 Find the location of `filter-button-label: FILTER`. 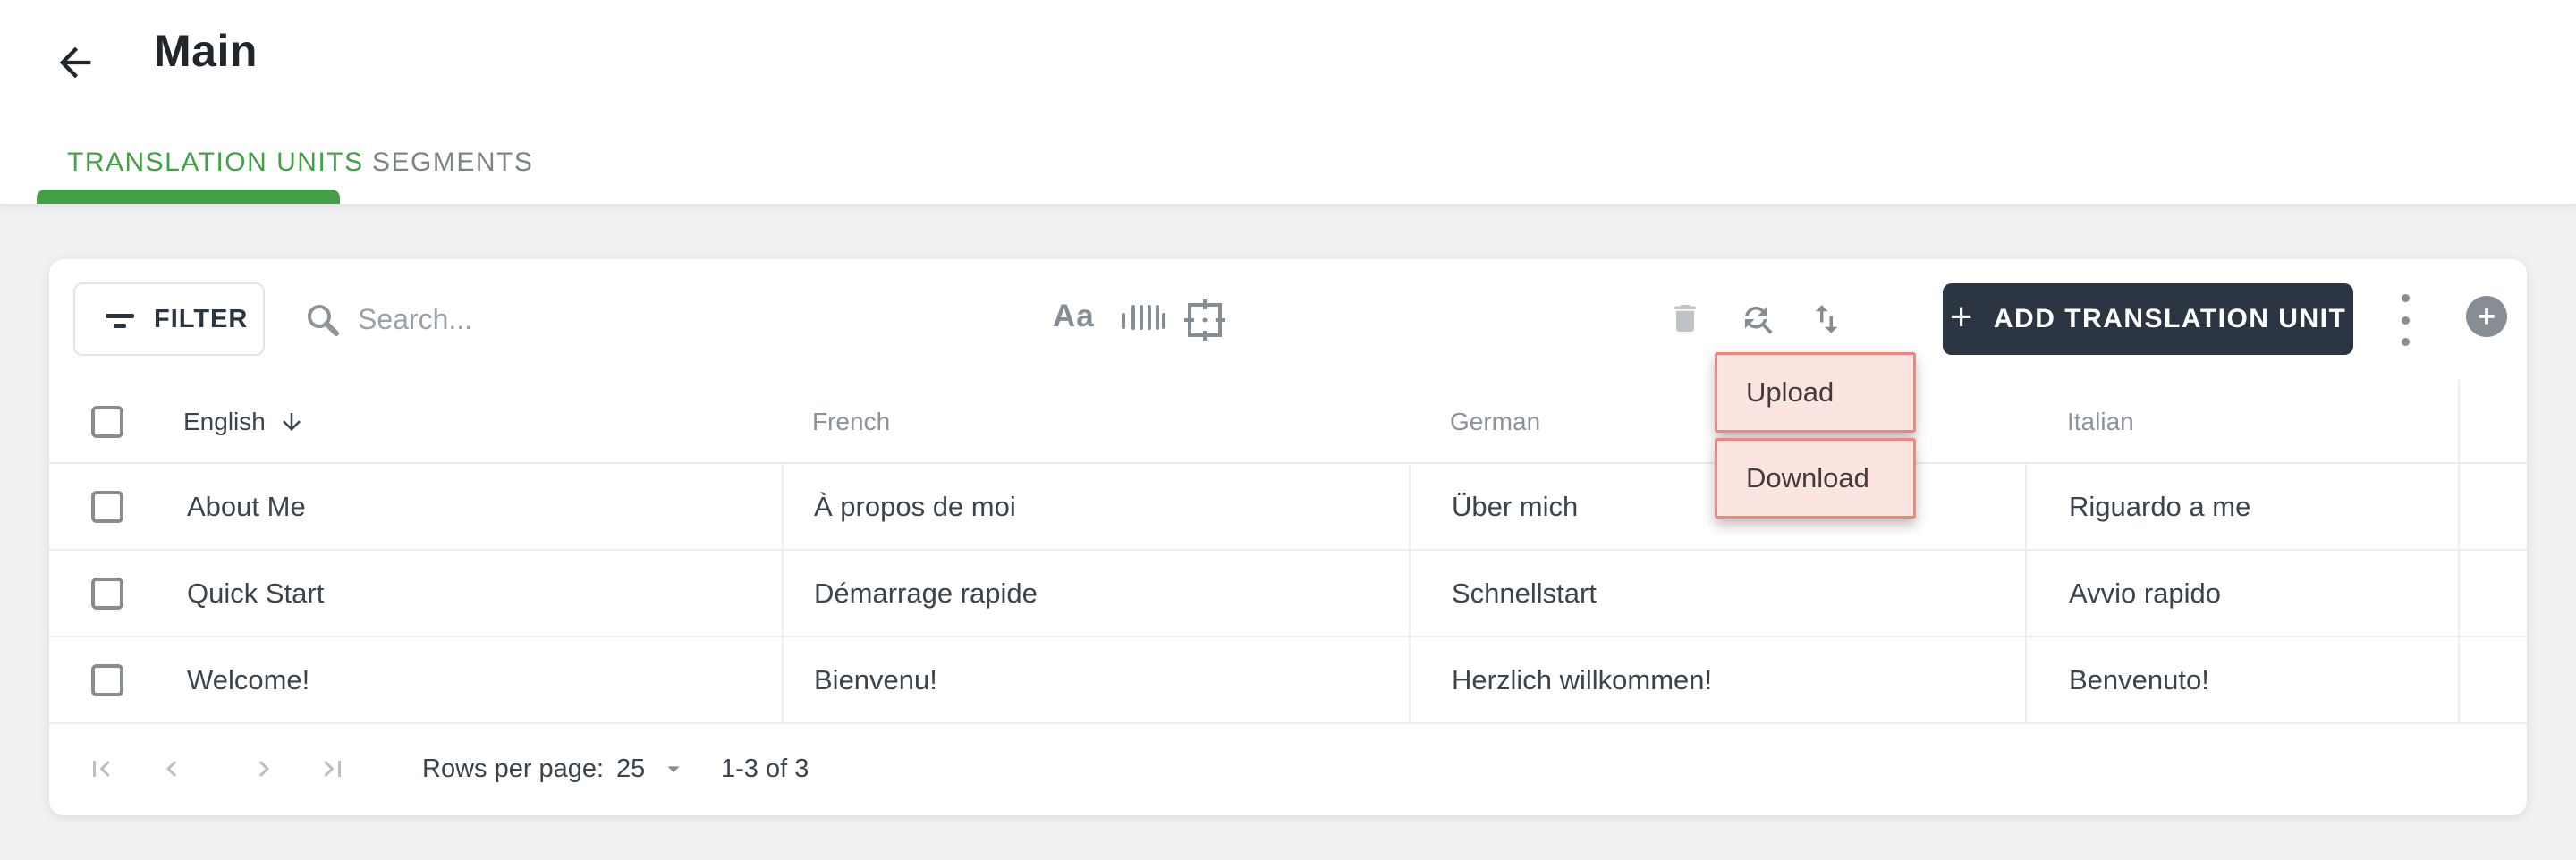

filter-button-label: FILTER is located at coordinates (201, 319).